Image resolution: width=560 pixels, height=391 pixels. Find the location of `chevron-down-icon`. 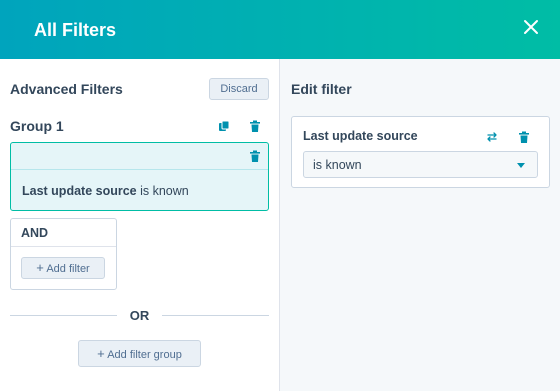

chevron-down-icon is located at coordinates (521, 165).